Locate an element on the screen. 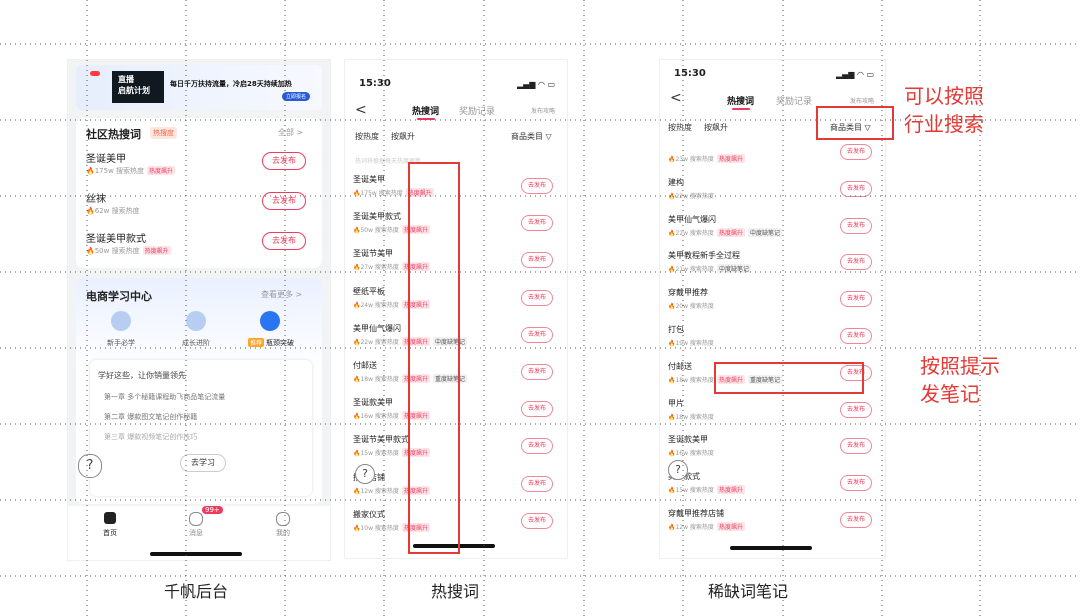 The width and height of the screenshot is (1080, 616). keyword-heat: 🔥16w 搜索热度 is located at coordinates (691, 452).